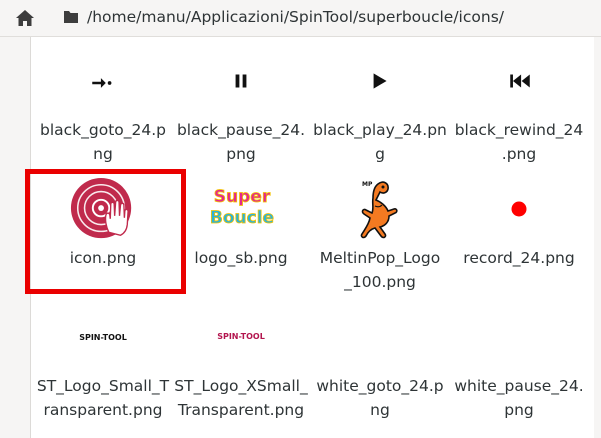 The width and height of the screenshot is (601, 438). What do you see at coordinates (241, 81) in the screenshot?
I see `pause-icon` at bounding box center [241, 81].